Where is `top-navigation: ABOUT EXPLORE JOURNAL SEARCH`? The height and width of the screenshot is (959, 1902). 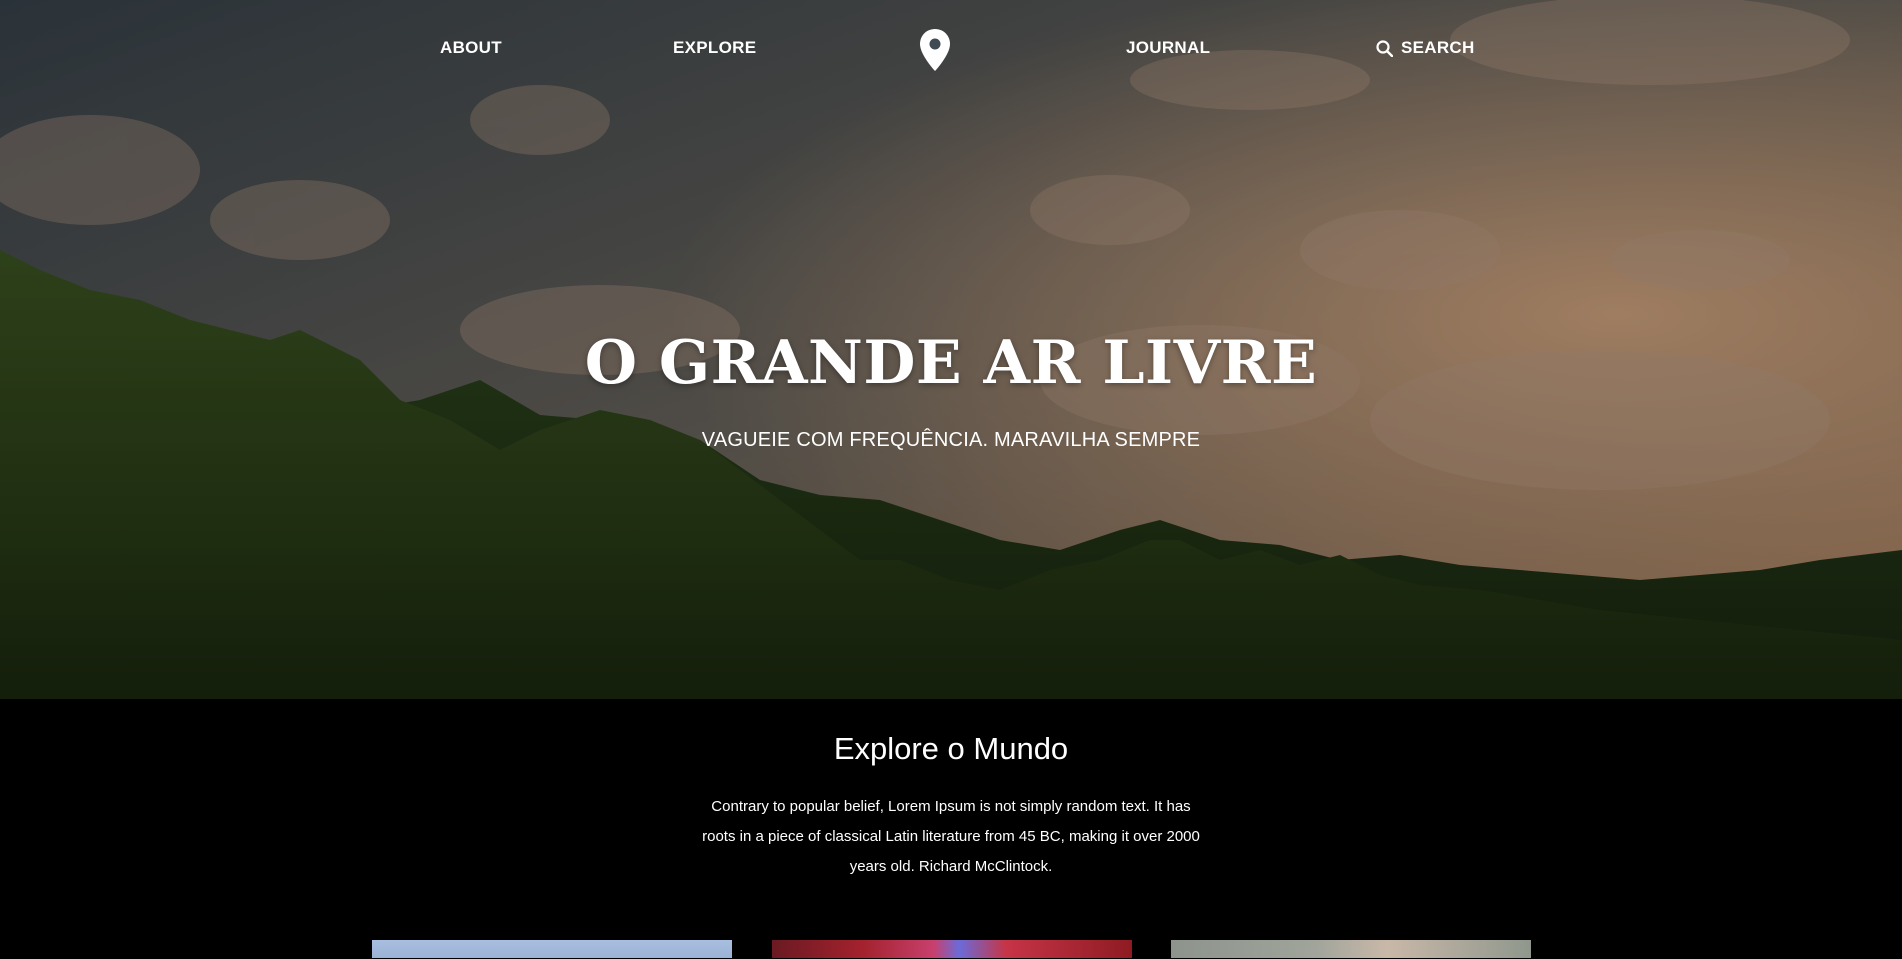 top-navigation: ABOUT EXPLORE JOURNAL SEARCH is located at coordinates (951, 49).